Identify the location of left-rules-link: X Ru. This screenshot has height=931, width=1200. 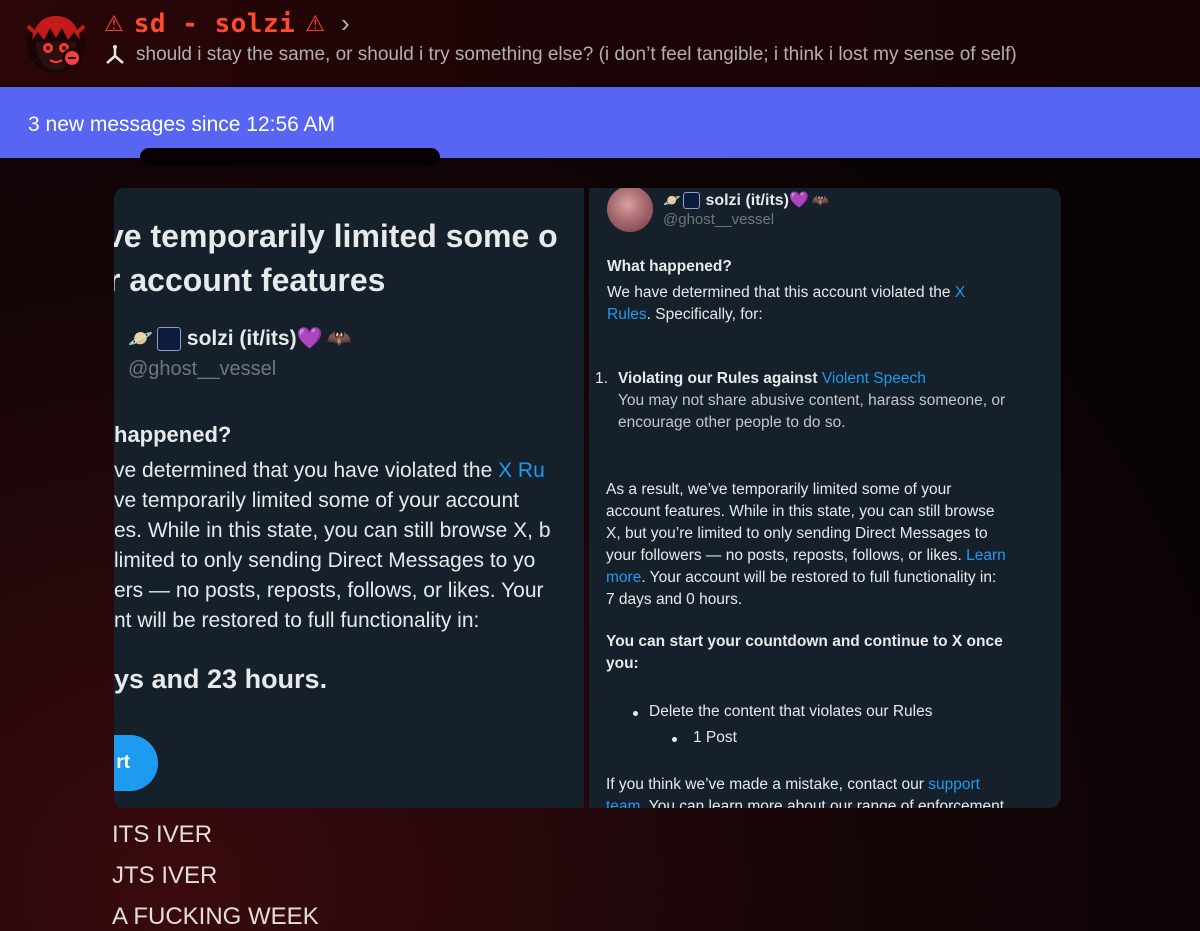
(521, 470).